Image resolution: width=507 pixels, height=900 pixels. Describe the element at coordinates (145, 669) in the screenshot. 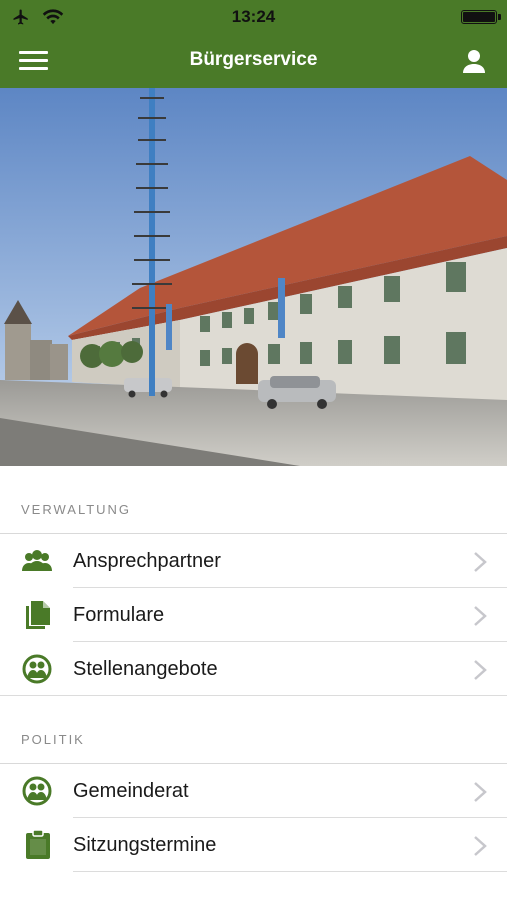

I see `list-item-label: Stellenangebote` at that location.